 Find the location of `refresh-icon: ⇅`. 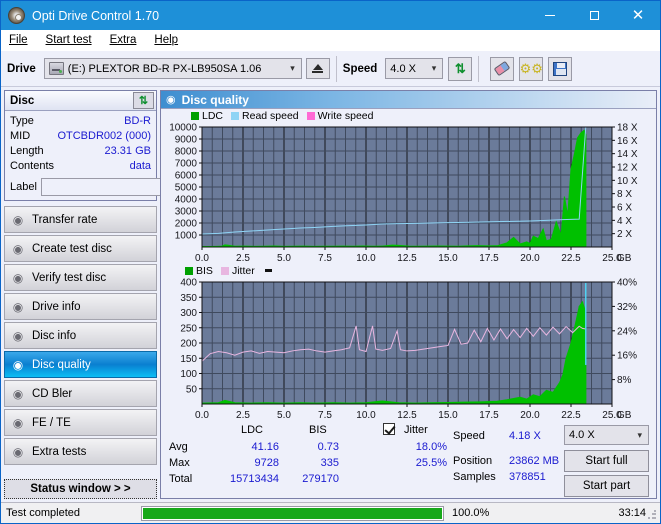

refresh-icon: ⇅ is located at coordinates (143, 101).